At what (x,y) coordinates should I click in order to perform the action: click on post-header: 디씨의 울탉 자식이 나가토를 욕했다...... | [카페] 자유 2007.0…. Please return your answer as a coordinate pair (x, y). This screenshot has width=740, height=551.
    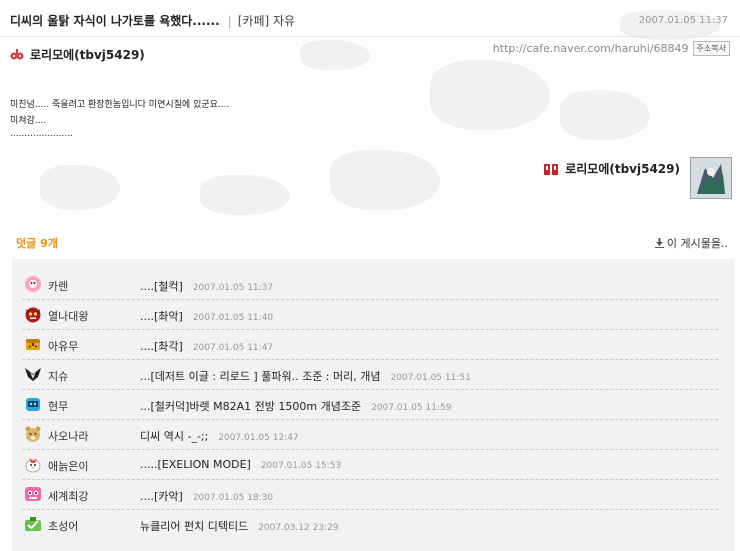
    Looking at the image, I should click on (370, 18).